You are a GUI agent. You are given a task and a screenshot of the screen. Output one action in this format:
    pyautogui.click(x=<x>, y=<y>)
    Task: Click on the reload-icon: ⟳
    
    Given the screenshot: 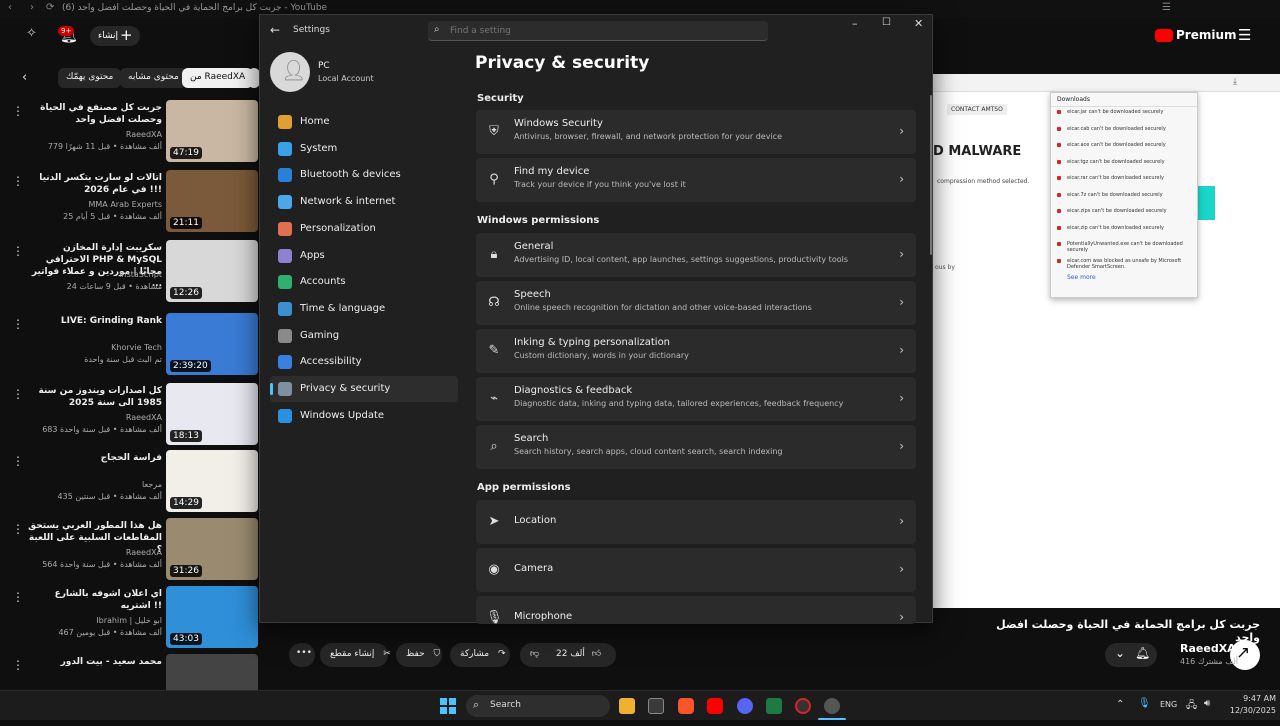 What is the action you would take?
    pyautogui.click(x=50, y=7)
    